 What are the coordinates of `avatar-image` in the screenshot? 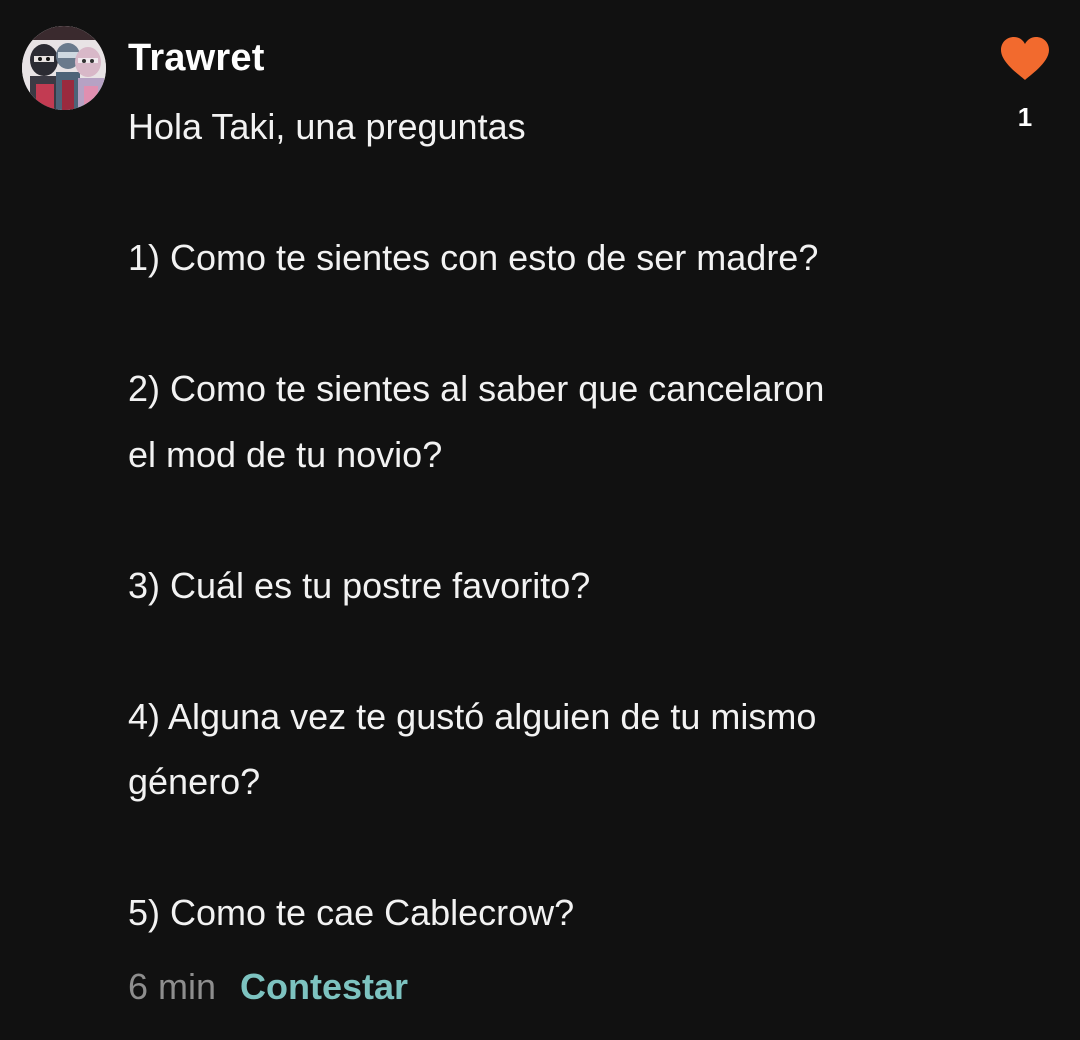 It's located at (64, 68).